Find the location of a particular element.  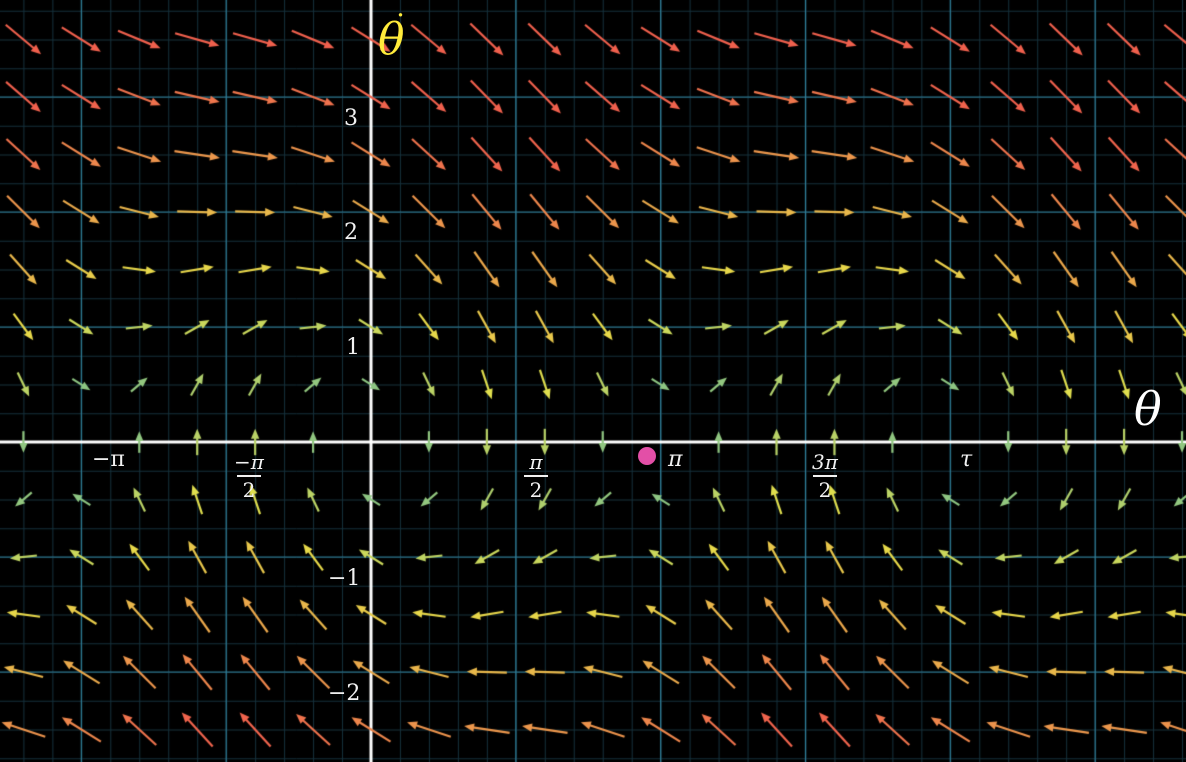

x-tick-pi-half-num: π is located at coordinates (536, 462).